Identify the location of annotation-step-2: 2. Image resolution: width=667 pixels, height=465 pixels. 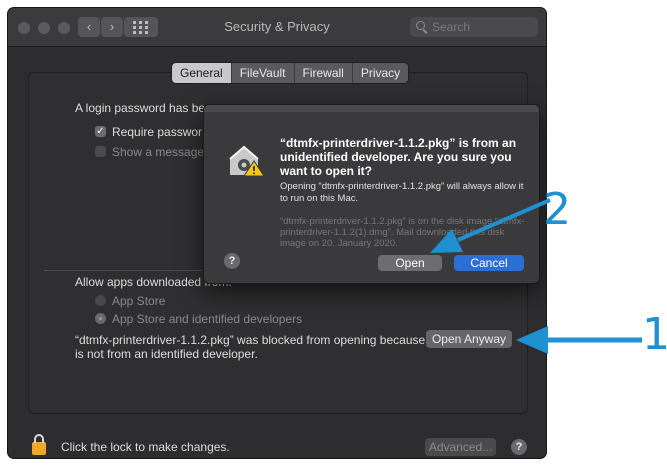
(557, 209).